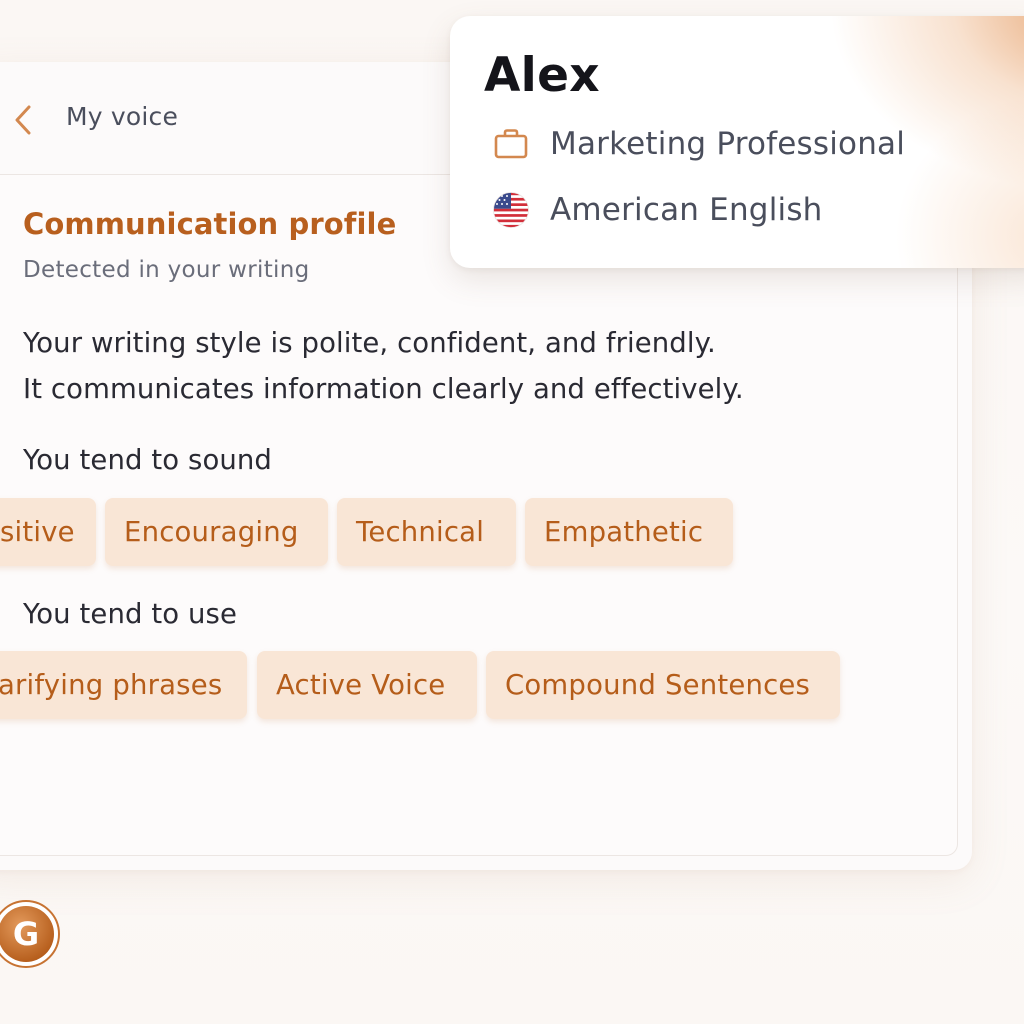  I want to click on grammarly-g-logo-icon: G, so click(30, 934).